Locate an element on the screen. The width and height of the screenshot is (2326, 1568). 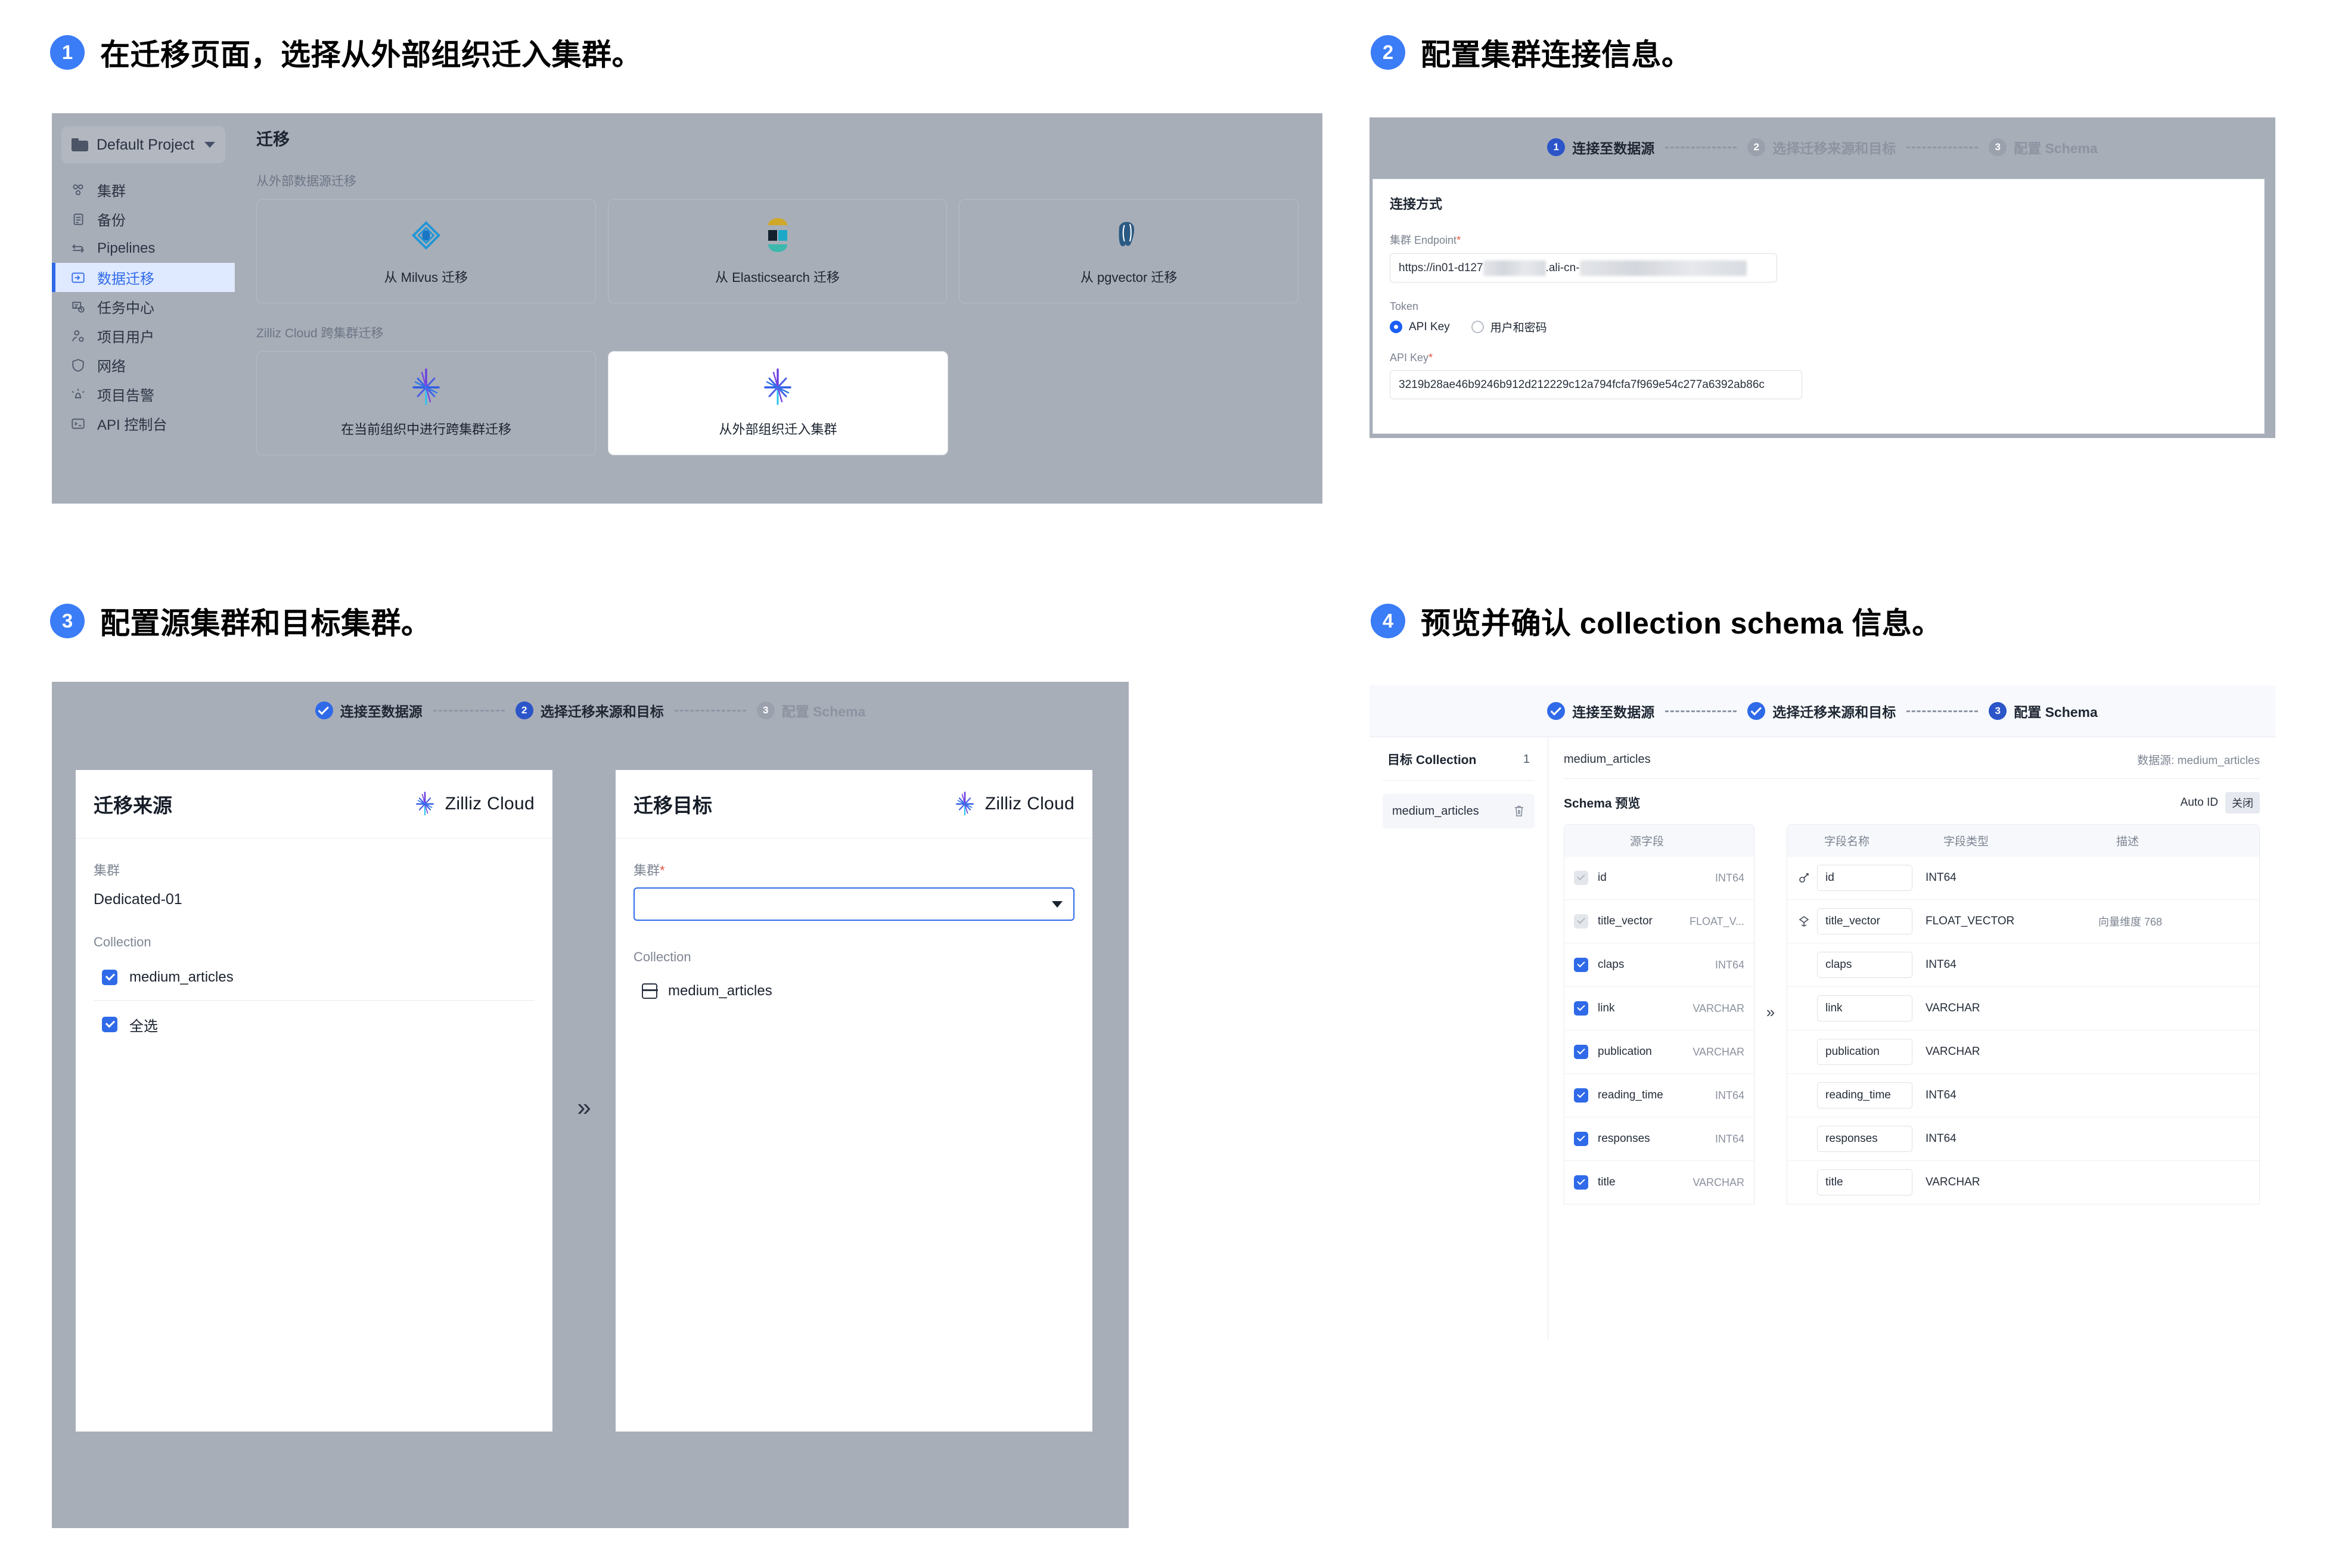
target-field-name-input: id is located at coordinates (1864, 878).